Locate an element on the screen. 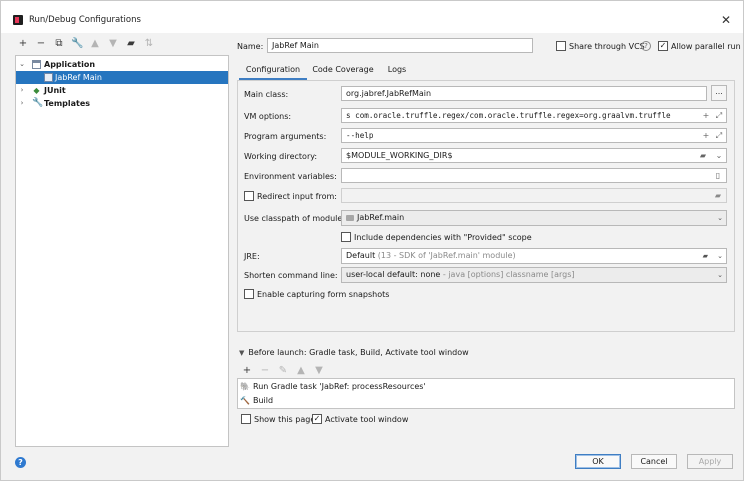 The image size is (744, 481). question-icon: ? is located at coordinates (646, 46).